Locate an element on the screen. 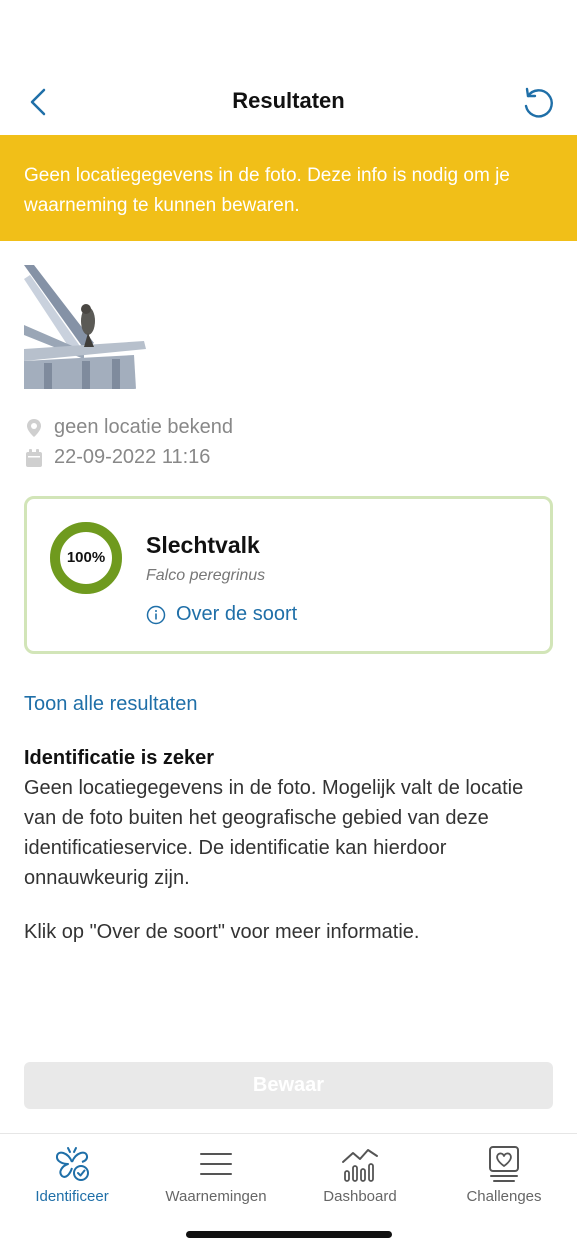  confidence-label: 100% is located at coordinates (86, 557).